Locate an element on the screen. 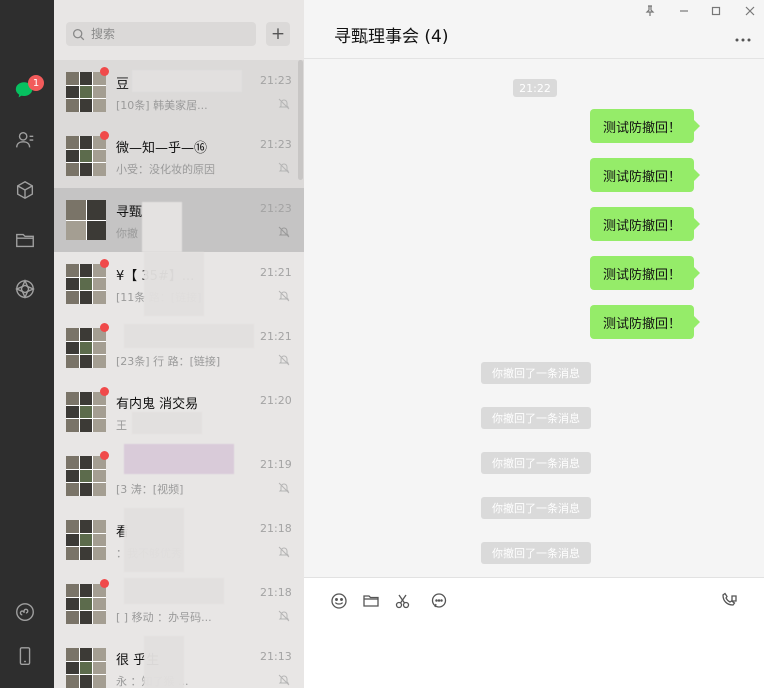 The height and width of the screenshot is (688, 770). chat-preview: [3 涛：[视频] is located at coordinates (150, 489).